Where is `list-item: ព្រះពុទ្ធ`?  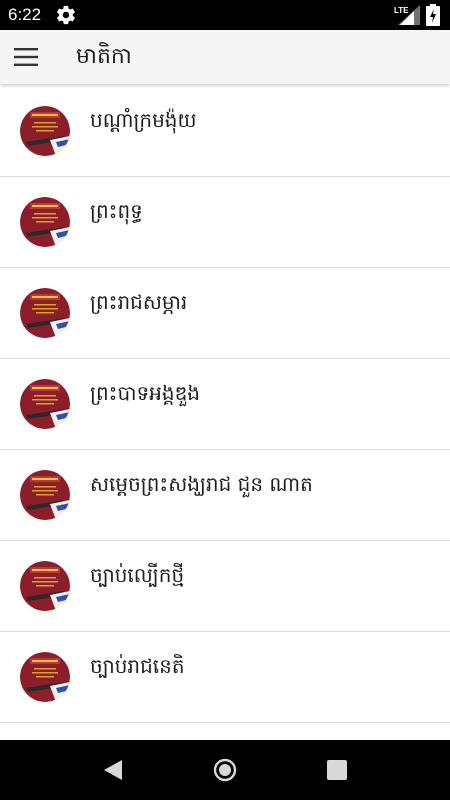
list-item: ព្រះពុទ្ធ is located at coordinates (225, 222).